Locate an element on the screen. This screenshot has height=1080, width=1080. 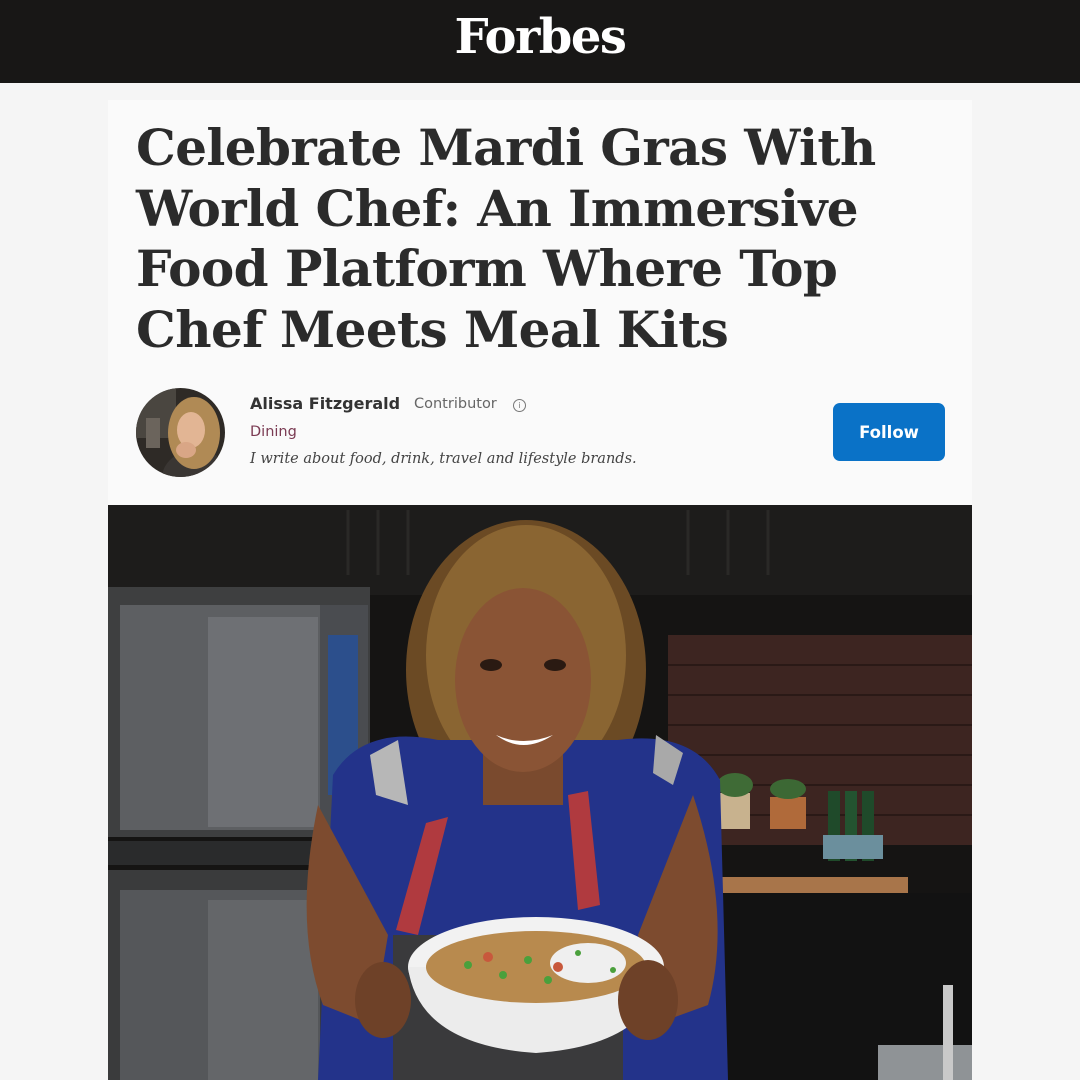
forbes-logo: Forbes is located at coordinates (541, 37).